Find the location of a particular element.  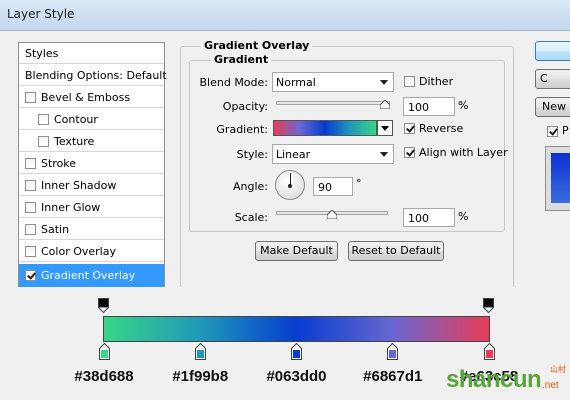

opacity-stop-left is located at coordinates (103, 306).